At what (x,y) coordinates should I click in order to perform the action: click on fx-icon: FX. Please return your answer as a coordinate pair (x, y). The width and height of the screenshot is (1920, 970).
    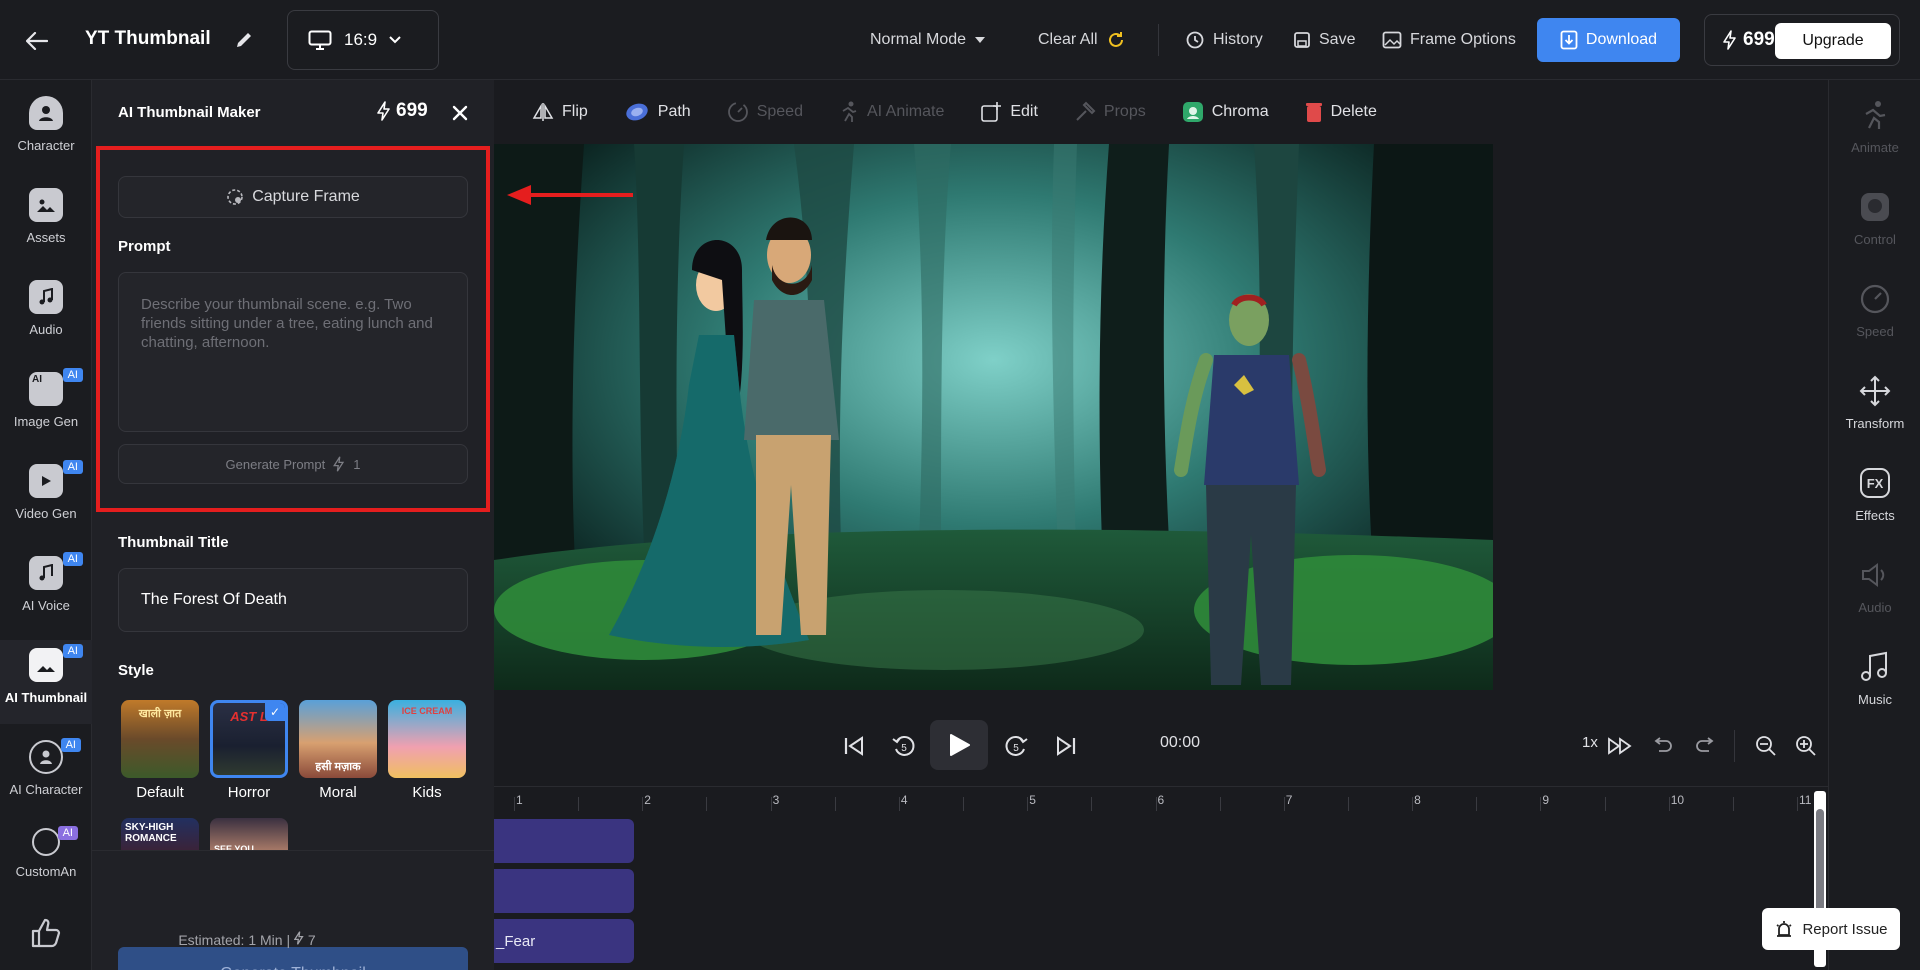
    Looking at the image, I should click on (1875, 483).